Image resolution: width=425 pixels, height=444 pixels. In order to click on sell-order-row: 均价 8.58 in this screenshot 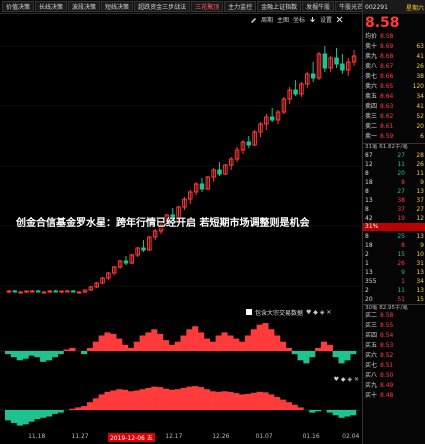, I will do `click(394, 37)`.